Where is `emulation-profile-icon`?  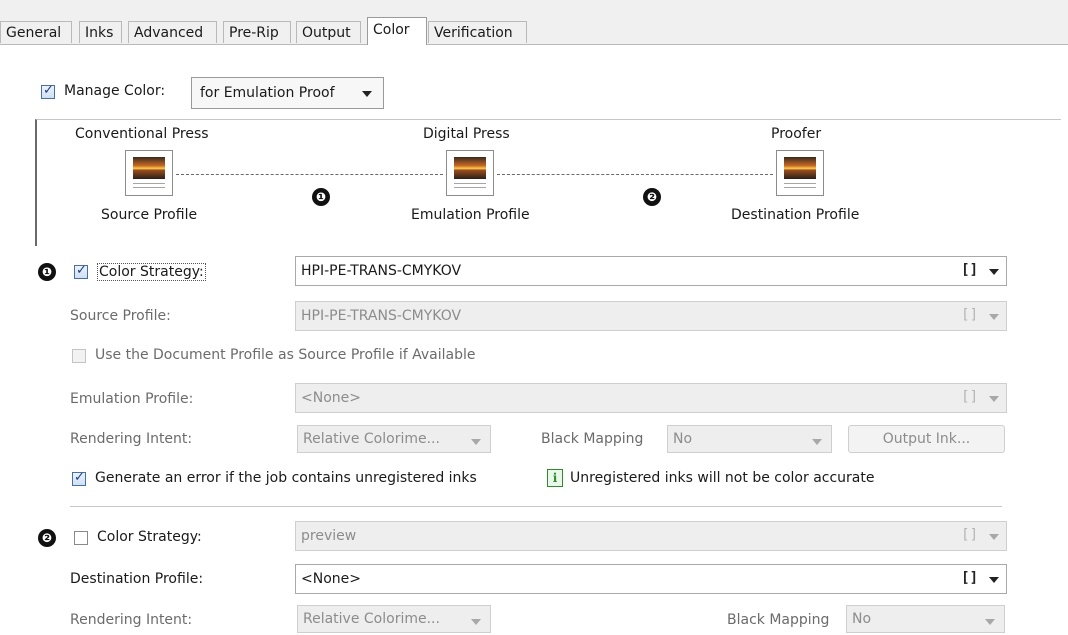 emulation-profile-icon is located at coordinates (470, 173).